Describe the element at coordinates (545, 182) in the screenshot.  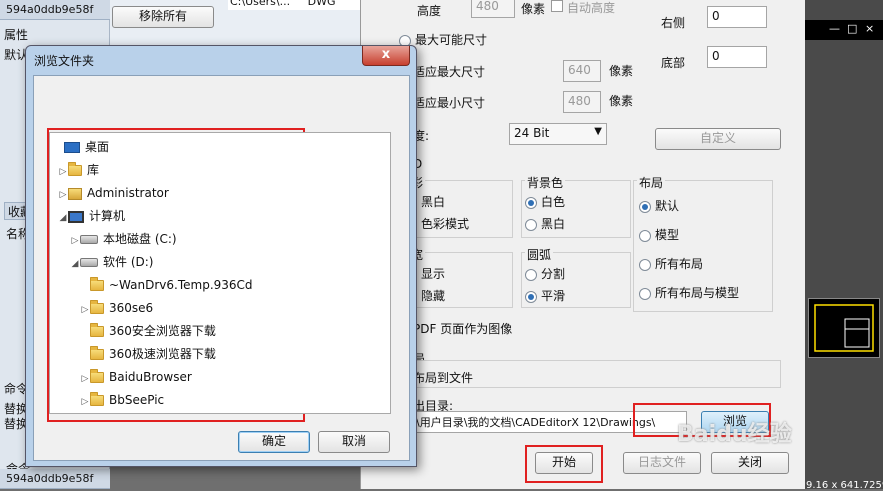
I see `bg-color-group-title: 背景色` at that location.